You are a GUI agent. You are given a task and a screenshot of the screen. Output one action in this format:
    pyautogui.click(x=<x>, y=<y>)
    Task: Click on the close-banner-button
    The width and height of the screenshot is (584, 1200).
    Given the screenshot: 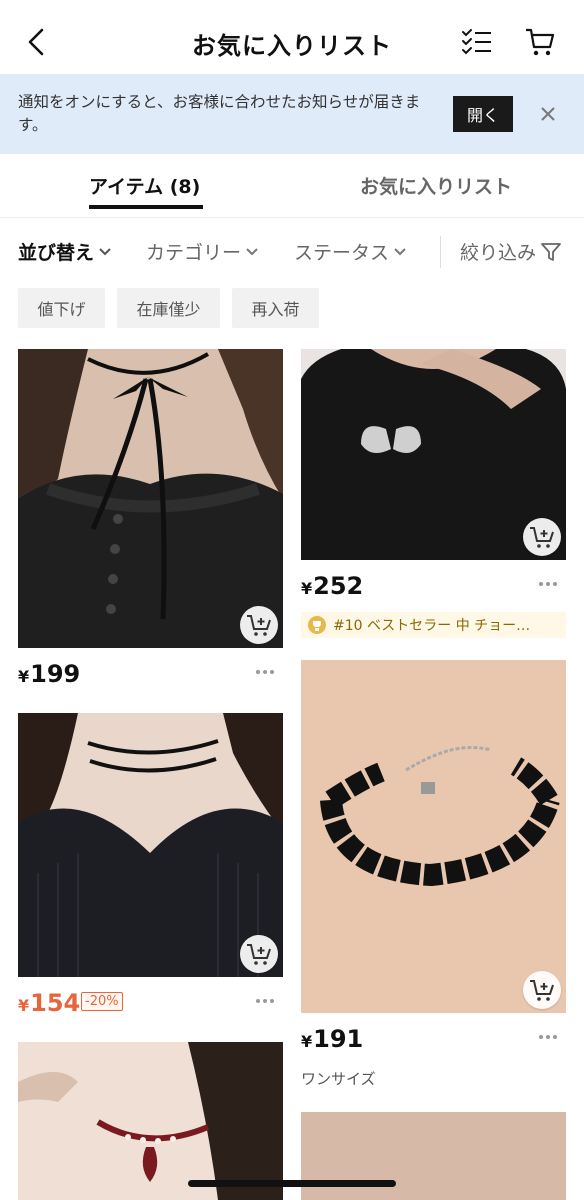 What is the action you would take?
    pyautogui.click(x=548, y=114)
    